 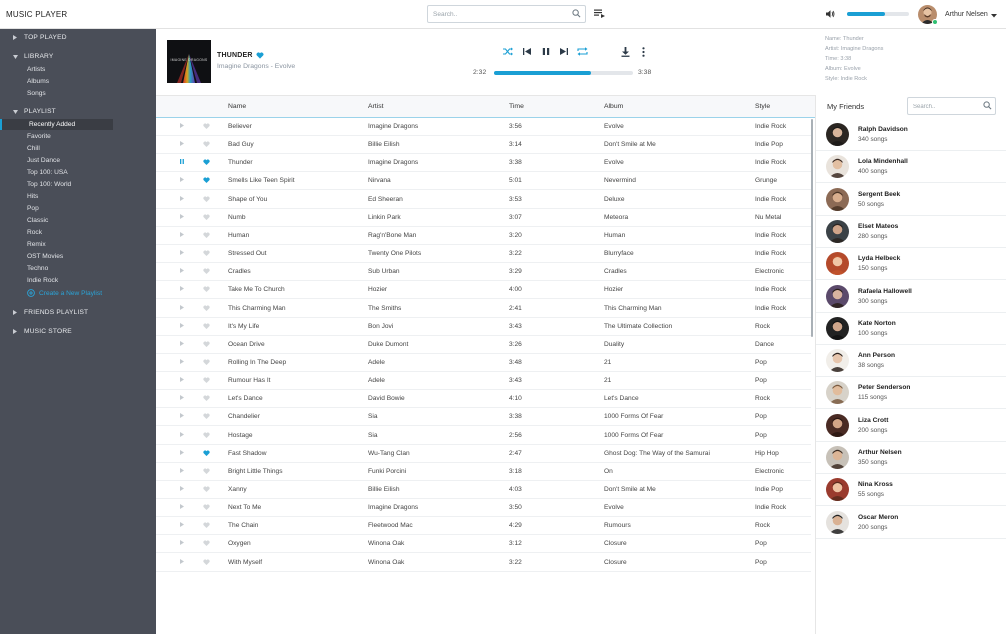 What do you see at coordinates (57, 281) in the screenshot?
I see `sidebar-item-indie-rock: Indie Rock` at bounding box center [57, 281].